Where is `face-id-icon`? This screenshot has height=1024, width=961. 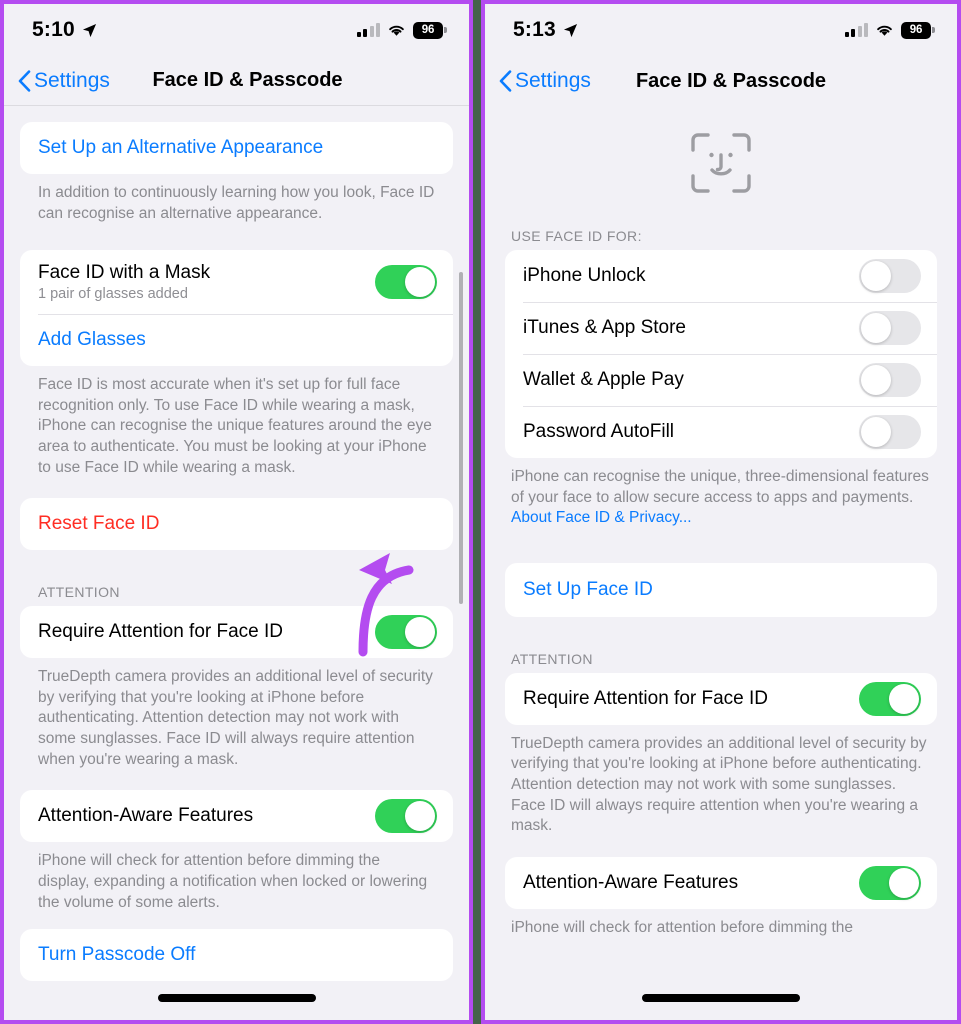 face-id-icon is located at coordinates (721, 163).